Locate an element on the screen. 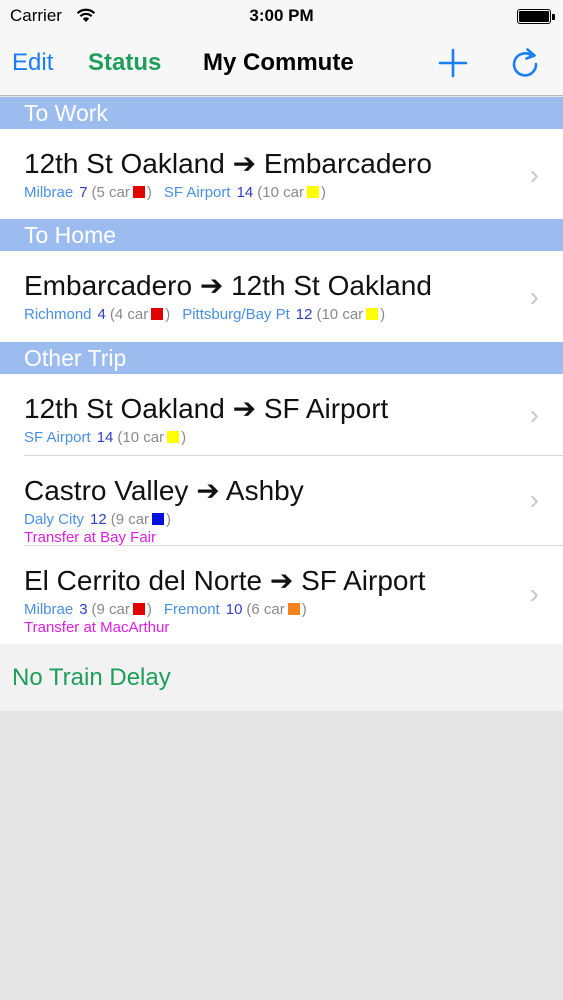 Image resolution: width=563 pixels, height=1000 pixels. trip-route: 12th St Oakland ➔ Embarcadero is located at coordinates (228, 163).